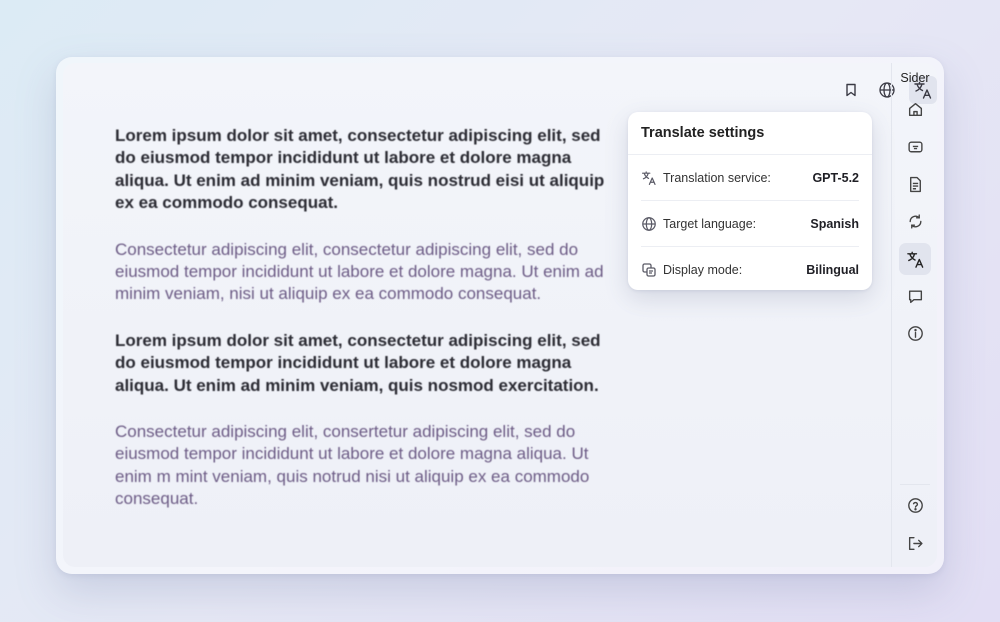 The image size is (1000, 622). What do you see at coordinates (717, 177) in the screenshot?
I see `setting-label: Translation service:` at bounding box center [717, 177].